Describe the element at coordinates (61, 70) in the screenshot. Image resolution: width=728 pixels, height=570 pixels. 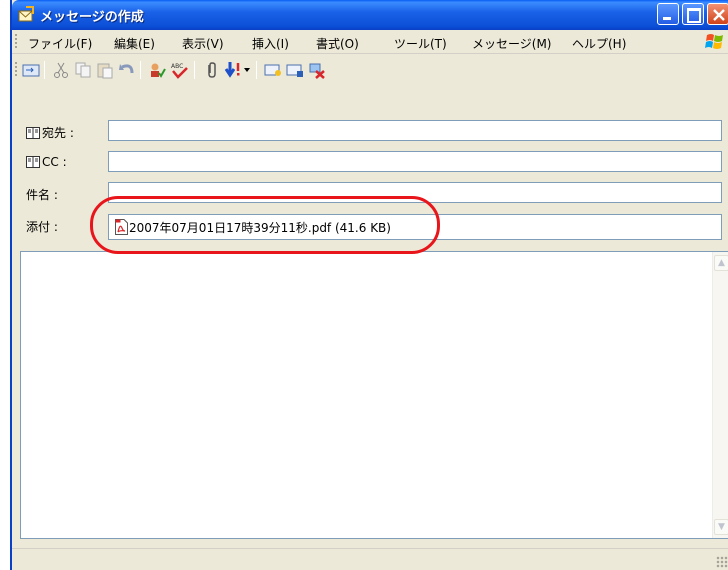
I see `cut-icon` at that location.